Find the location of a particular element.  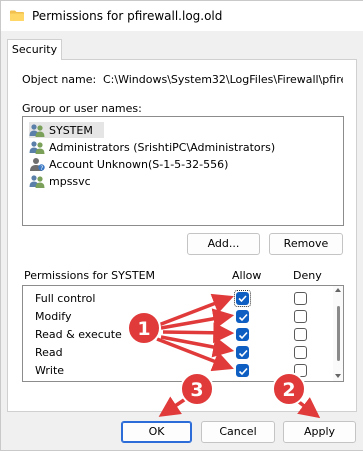

tab-security: Security is located at coordinates (34, 49).